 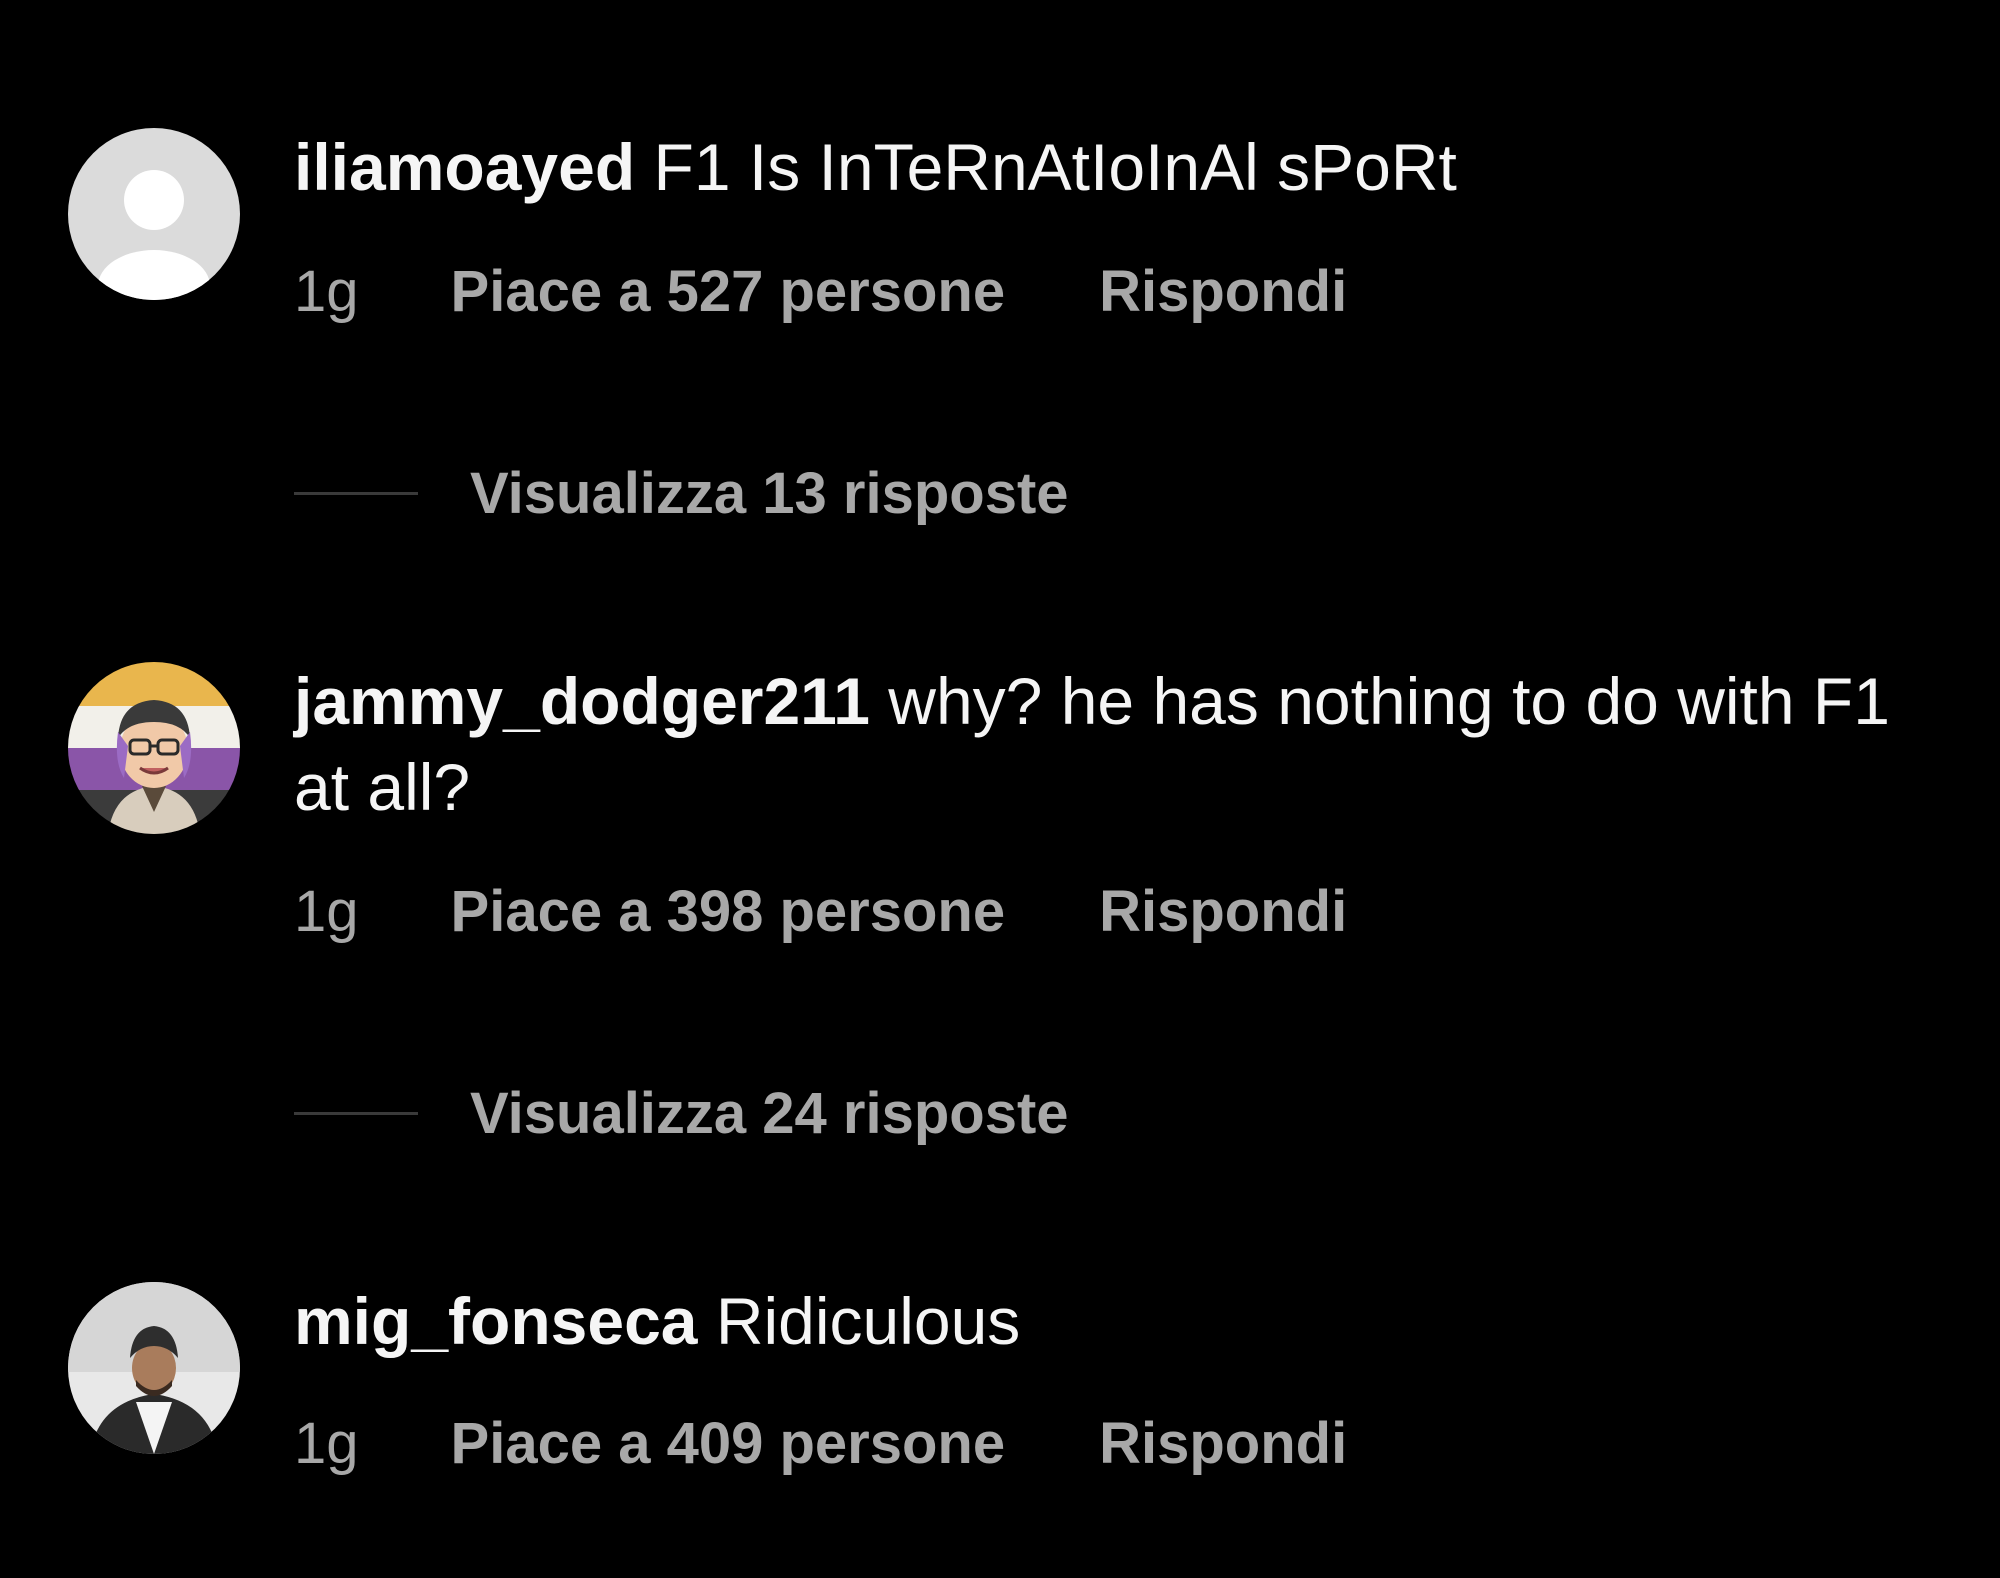 I want to click on comment-username: jammy_dodger211, so click(x=582, y=701).